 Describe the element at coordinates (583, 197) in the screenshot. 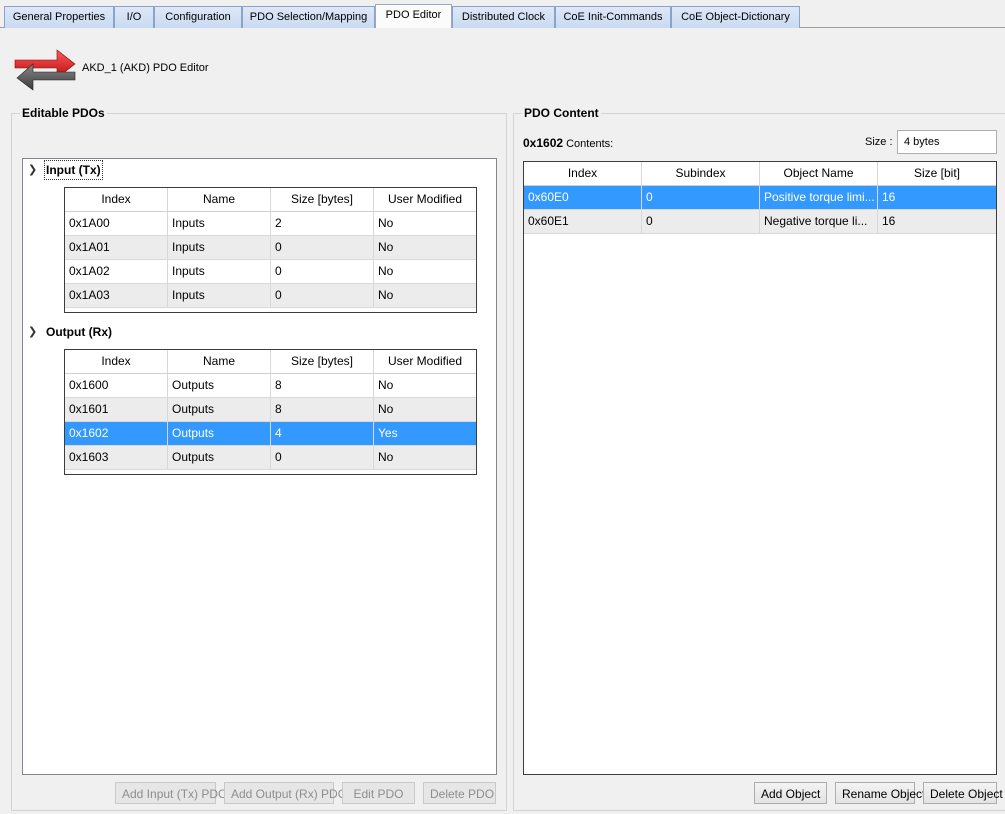

I see `table-cell: 0x60E0` at that location.